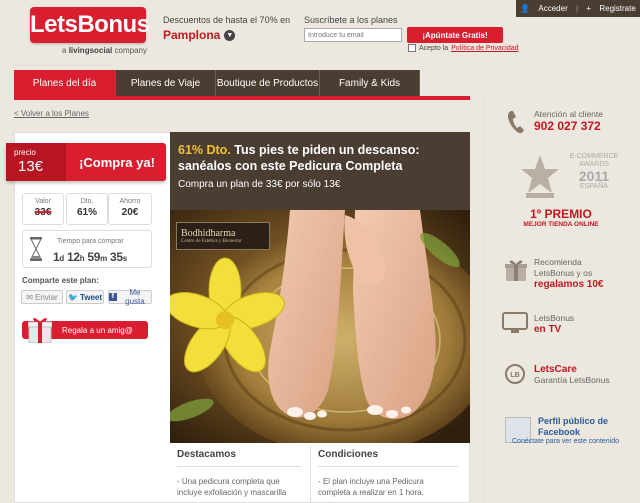  I want to click on share-email-button: ✉ Enviar, so click(42, 297).